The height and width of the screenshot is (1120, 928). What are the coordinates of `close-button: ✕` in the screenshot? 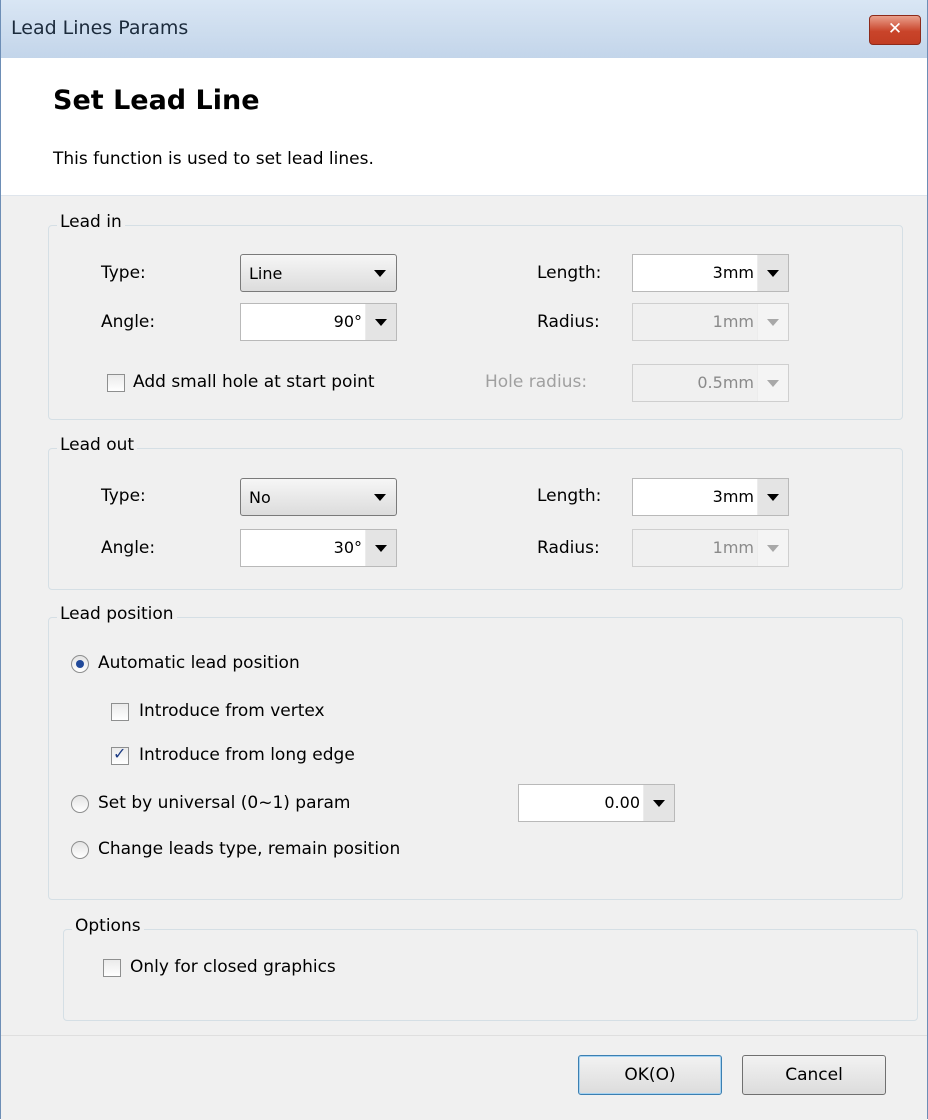 It's located at (895, 30).